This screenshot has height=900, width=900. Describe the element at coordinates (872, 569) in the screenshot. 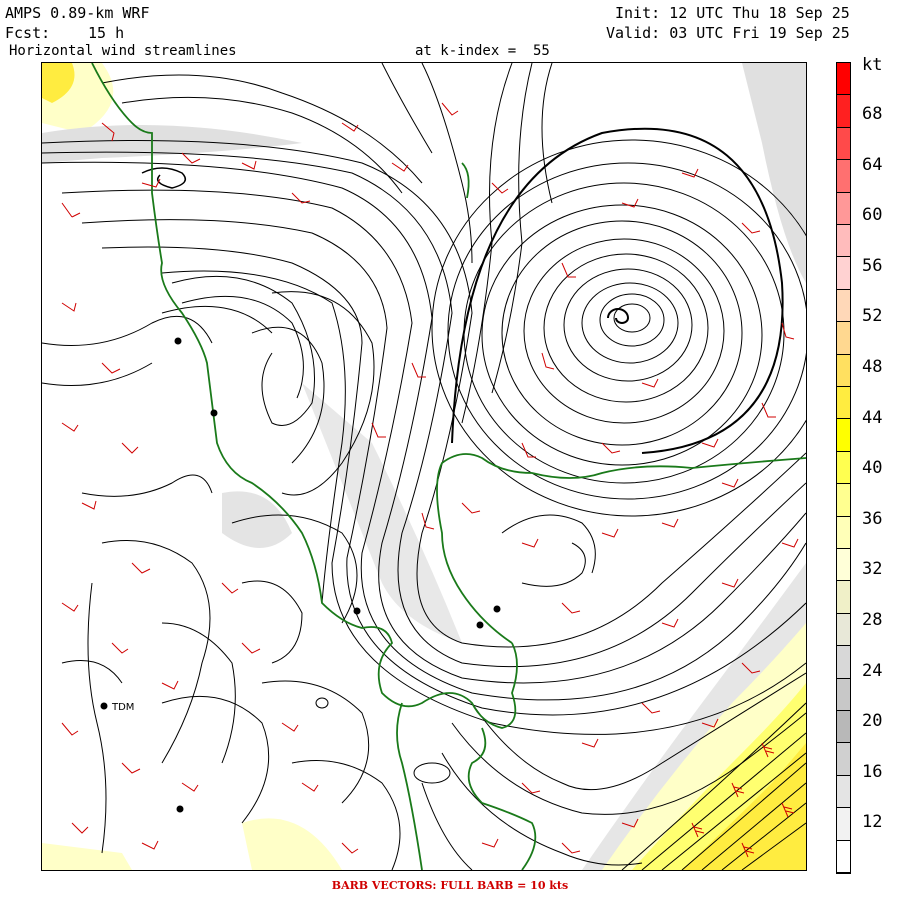

I see `colorbar-tick-label: 32` at that location.